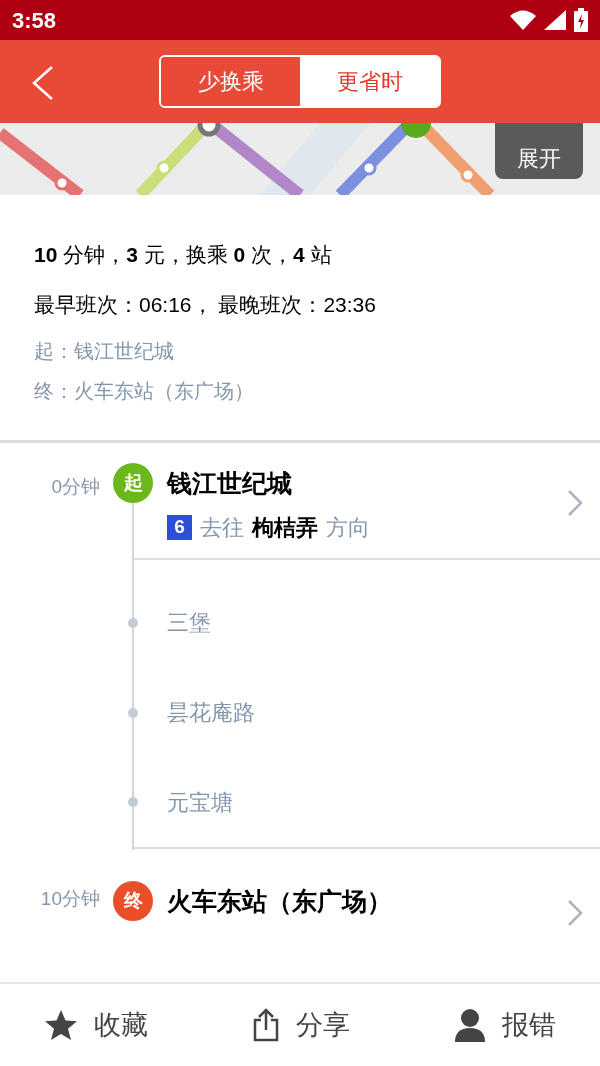 The image size is (600, 1066). Describe the element at coordinates (523, 20) in the screenshot. I see `wifi-icon` at that location.